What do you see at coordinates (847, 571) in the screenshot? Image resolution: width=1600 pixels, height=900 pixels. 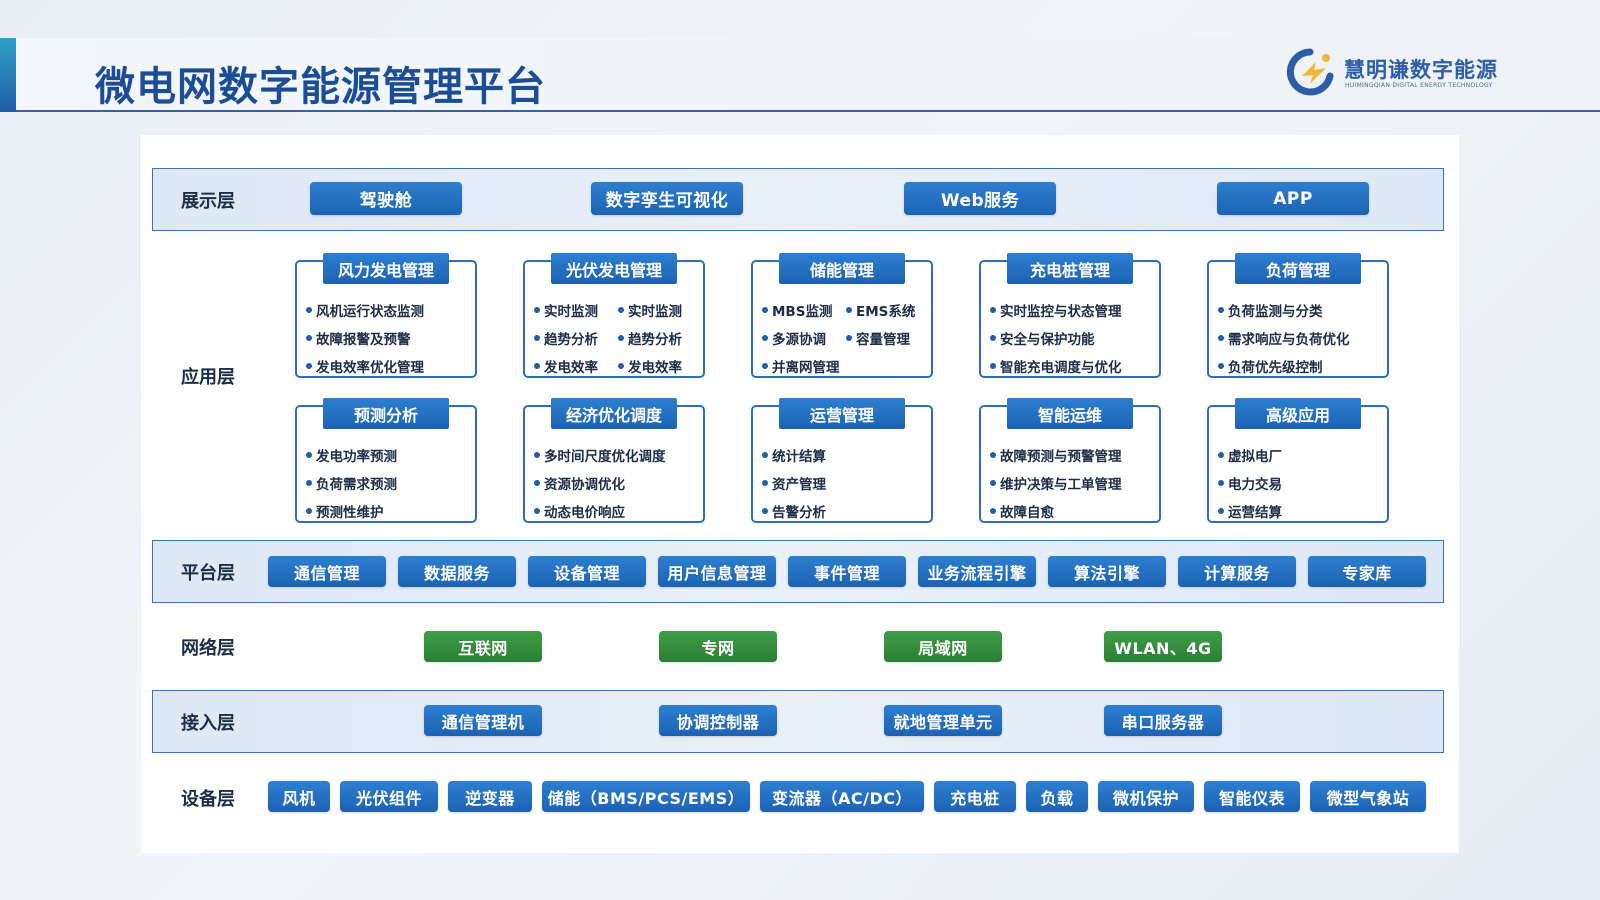 I see `platform-item: 事件管理` at bounding box center [847, 571].